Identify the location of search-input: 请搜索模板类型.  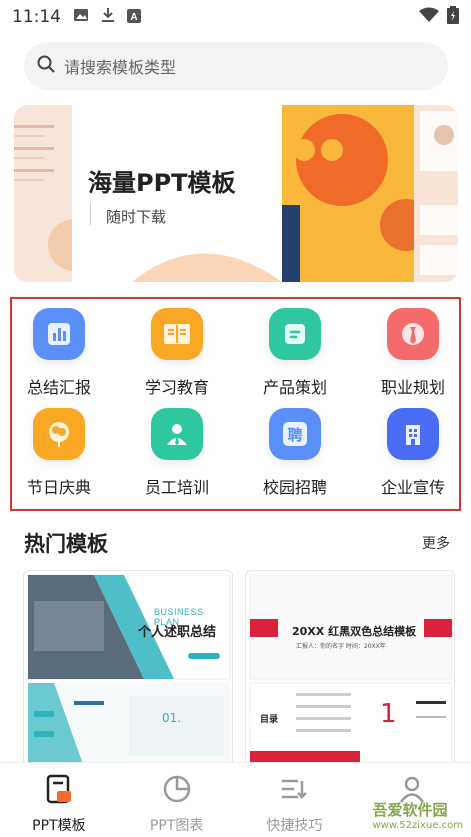
(236, 66).